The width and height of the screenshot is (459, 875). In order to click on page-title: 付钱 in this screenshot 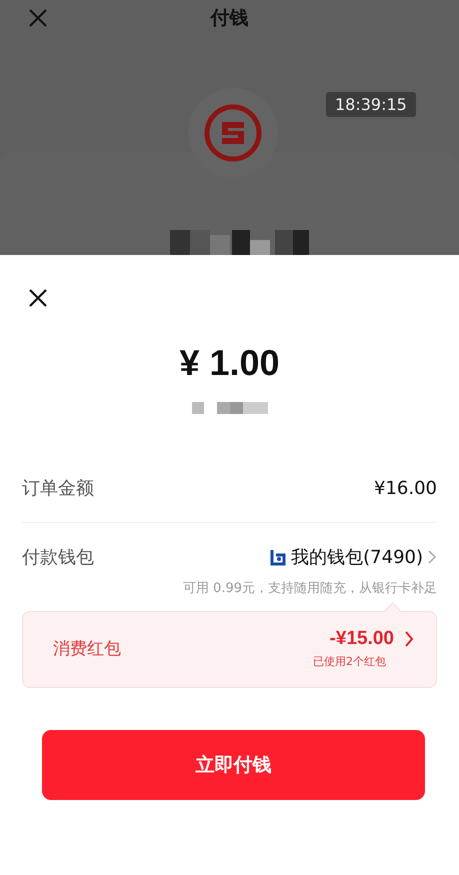, I will do `click(229, 18)`.